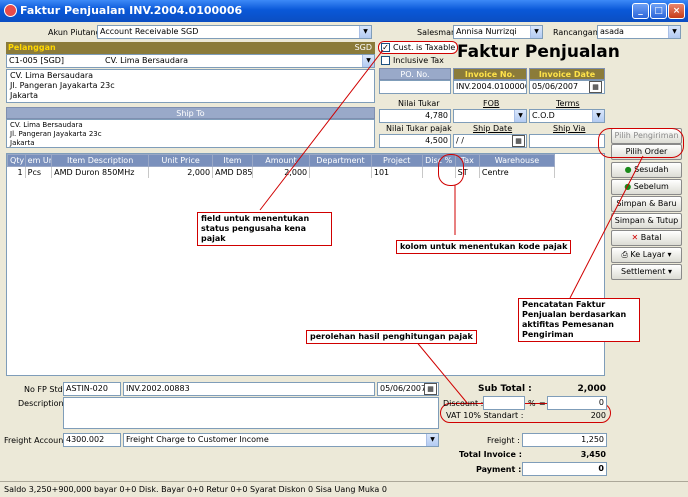 The width and height of the screenshot is (688, 497). Describe the element at coordinates (92, 440) in the screenshot. I see `freight-account-code-input: 4300.002` at that location.